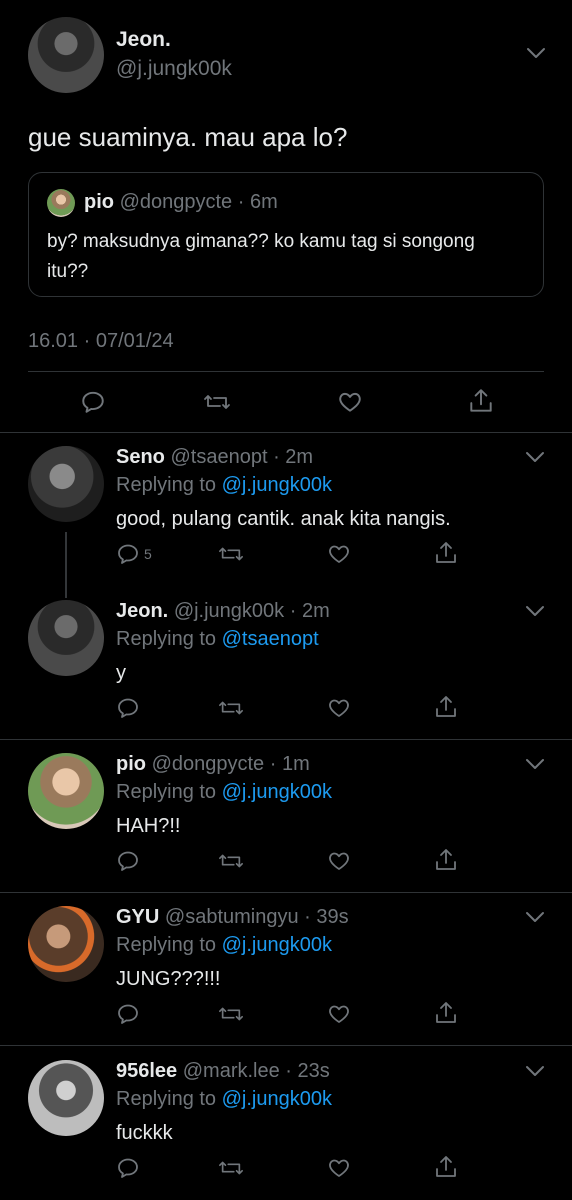 The image size is (572, 1200). What do you see at coordinates (257, 202) in the screenshot?
I see `quoted-age: · 6m` at bounding box center [257, 202].